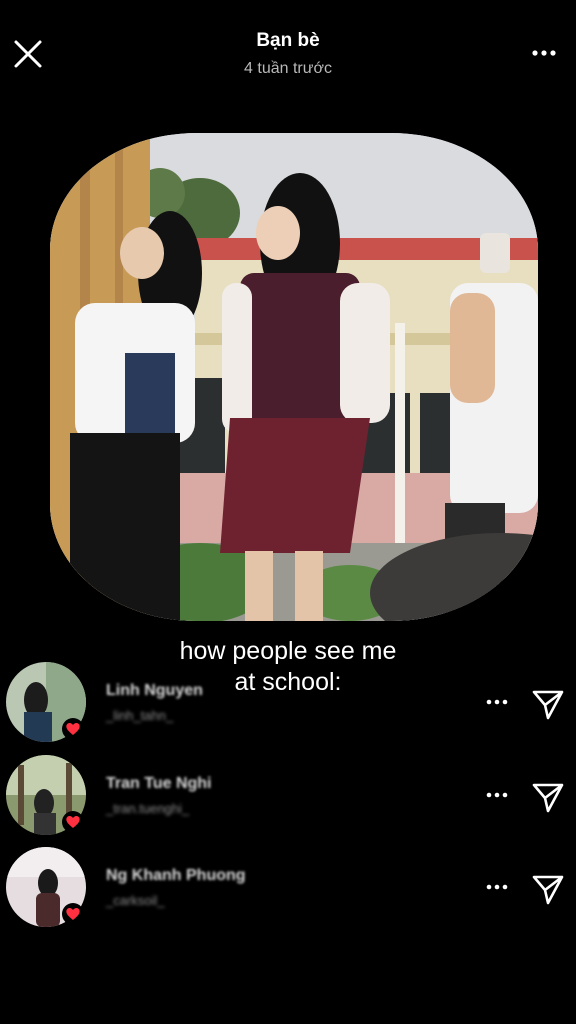  What do you see at coordinates (135, 900) in the screenshot?
I see `friend-handle: _carksoil_` at bounding box center [135, 900].